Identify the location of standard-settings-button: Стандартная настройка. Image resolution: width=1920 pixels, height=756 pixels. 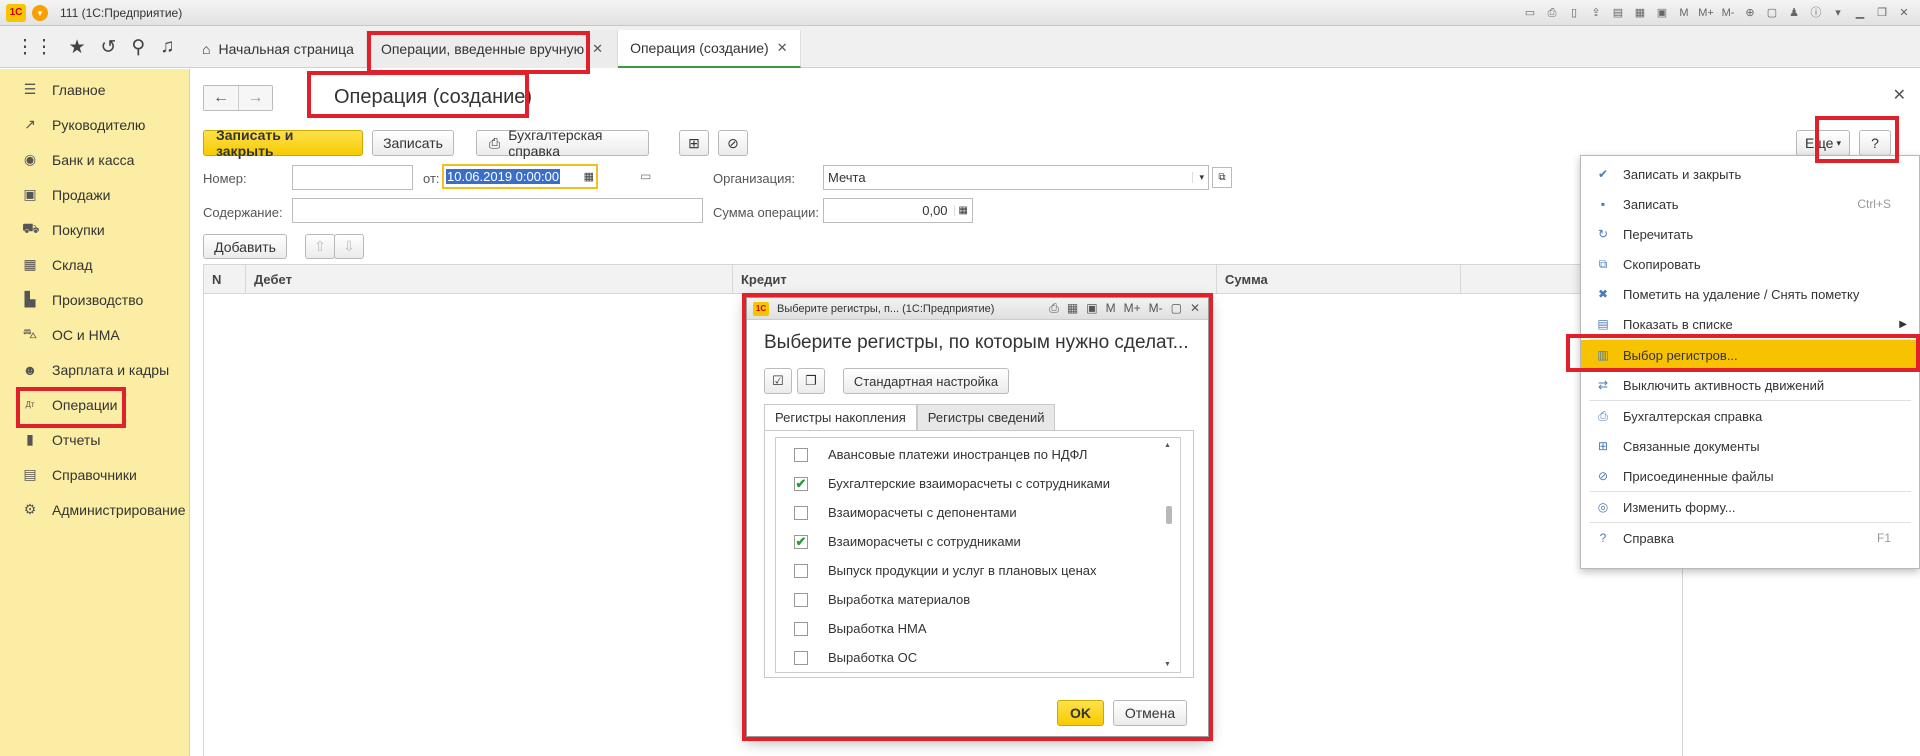
(926, 381).